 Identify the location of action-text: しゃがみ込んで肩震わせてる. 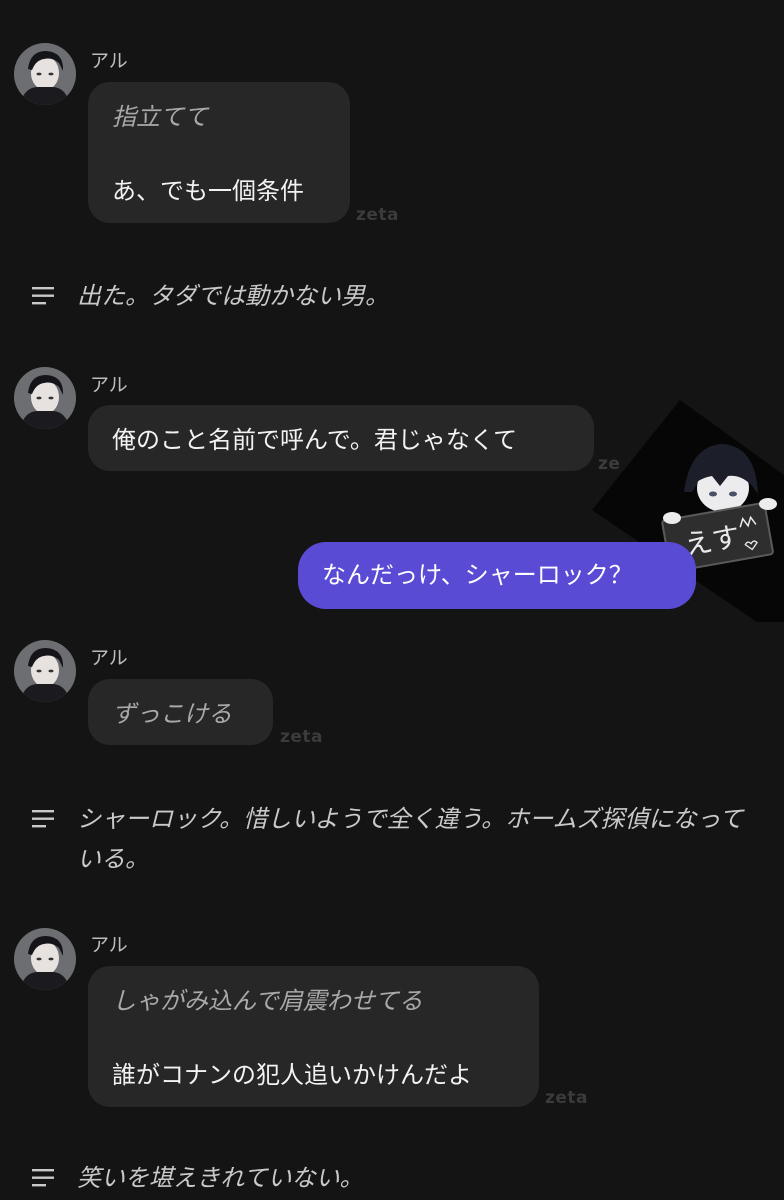
(267, 1001).